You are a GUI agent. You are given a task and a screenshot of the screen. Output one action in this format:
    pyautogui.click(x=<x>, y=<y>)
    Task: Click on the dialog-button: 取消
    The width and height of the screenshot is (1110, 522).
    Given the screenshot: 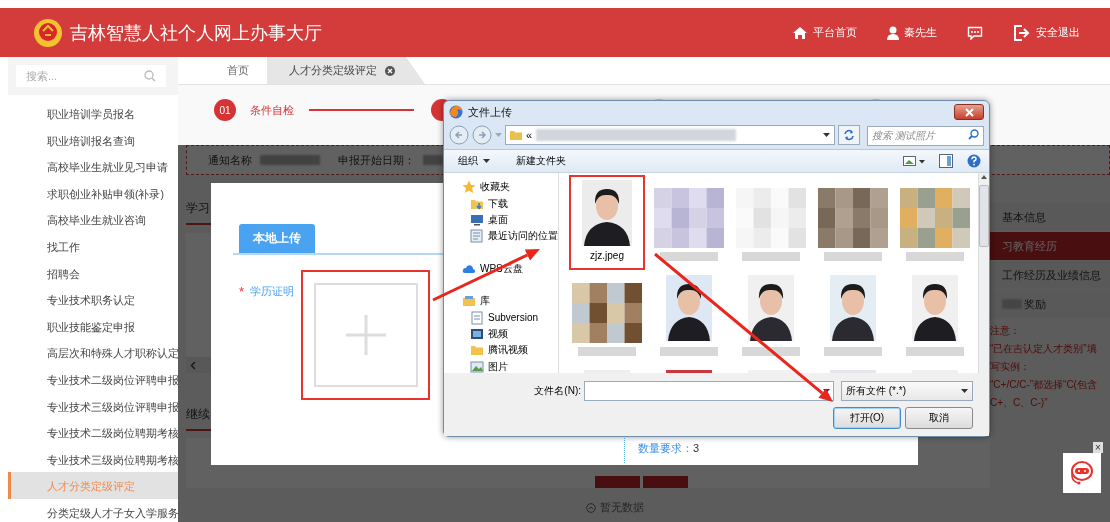 What is the action you would take?
    pyautogui.click(x=939, y=418)
    